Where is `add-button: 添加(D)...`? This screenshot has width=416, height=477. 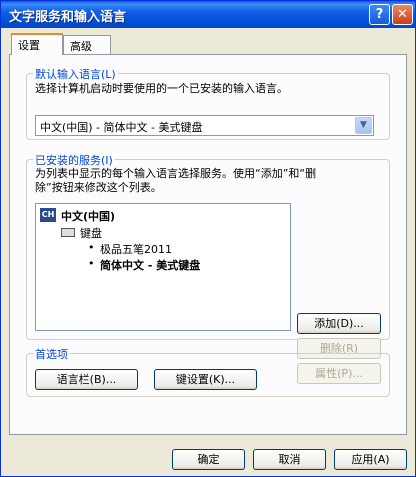
add-button: 添加(D)... is located at coordinates (339, 323).